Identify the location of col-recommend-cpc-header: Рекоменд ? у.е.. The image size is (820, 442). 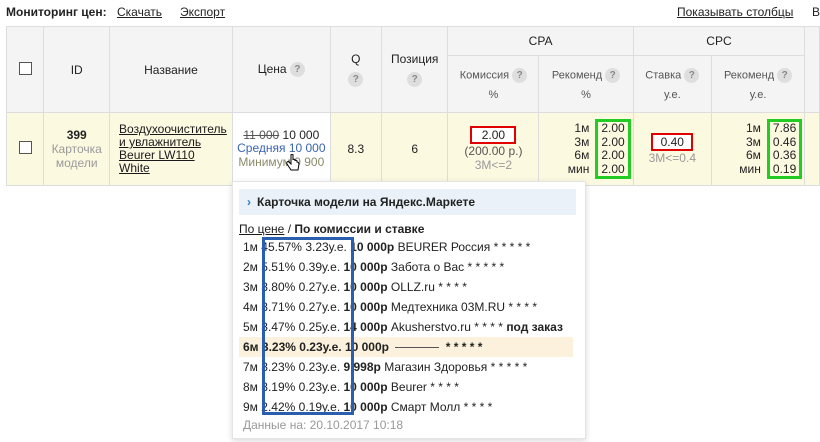
(758, 84).